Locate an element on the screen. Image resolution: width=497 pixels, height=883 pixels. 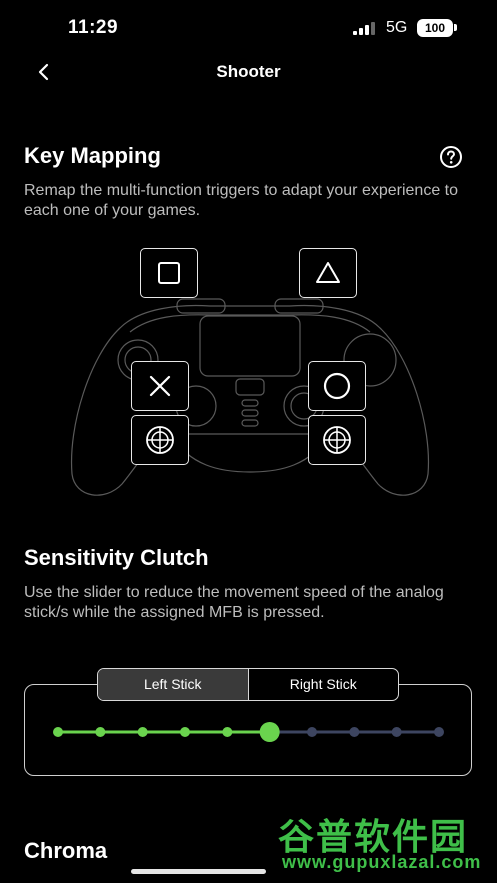
cross-button is located at coordinates (160, 386).